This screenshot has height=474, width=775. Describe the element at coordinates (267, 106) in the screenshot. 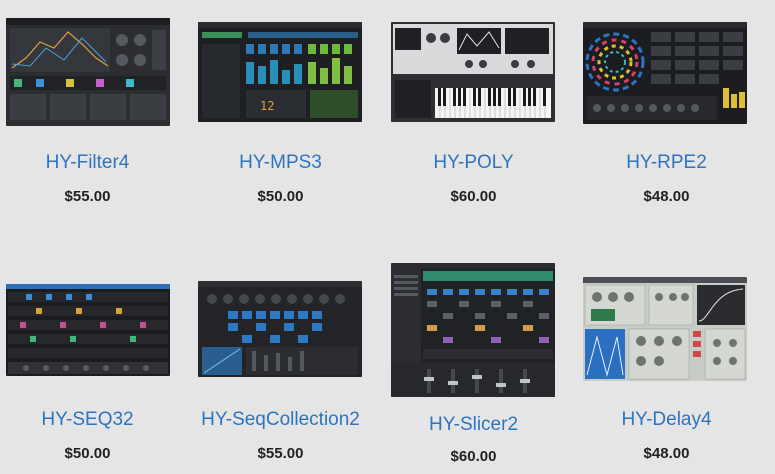

I see `svg-text: 12` at that location.